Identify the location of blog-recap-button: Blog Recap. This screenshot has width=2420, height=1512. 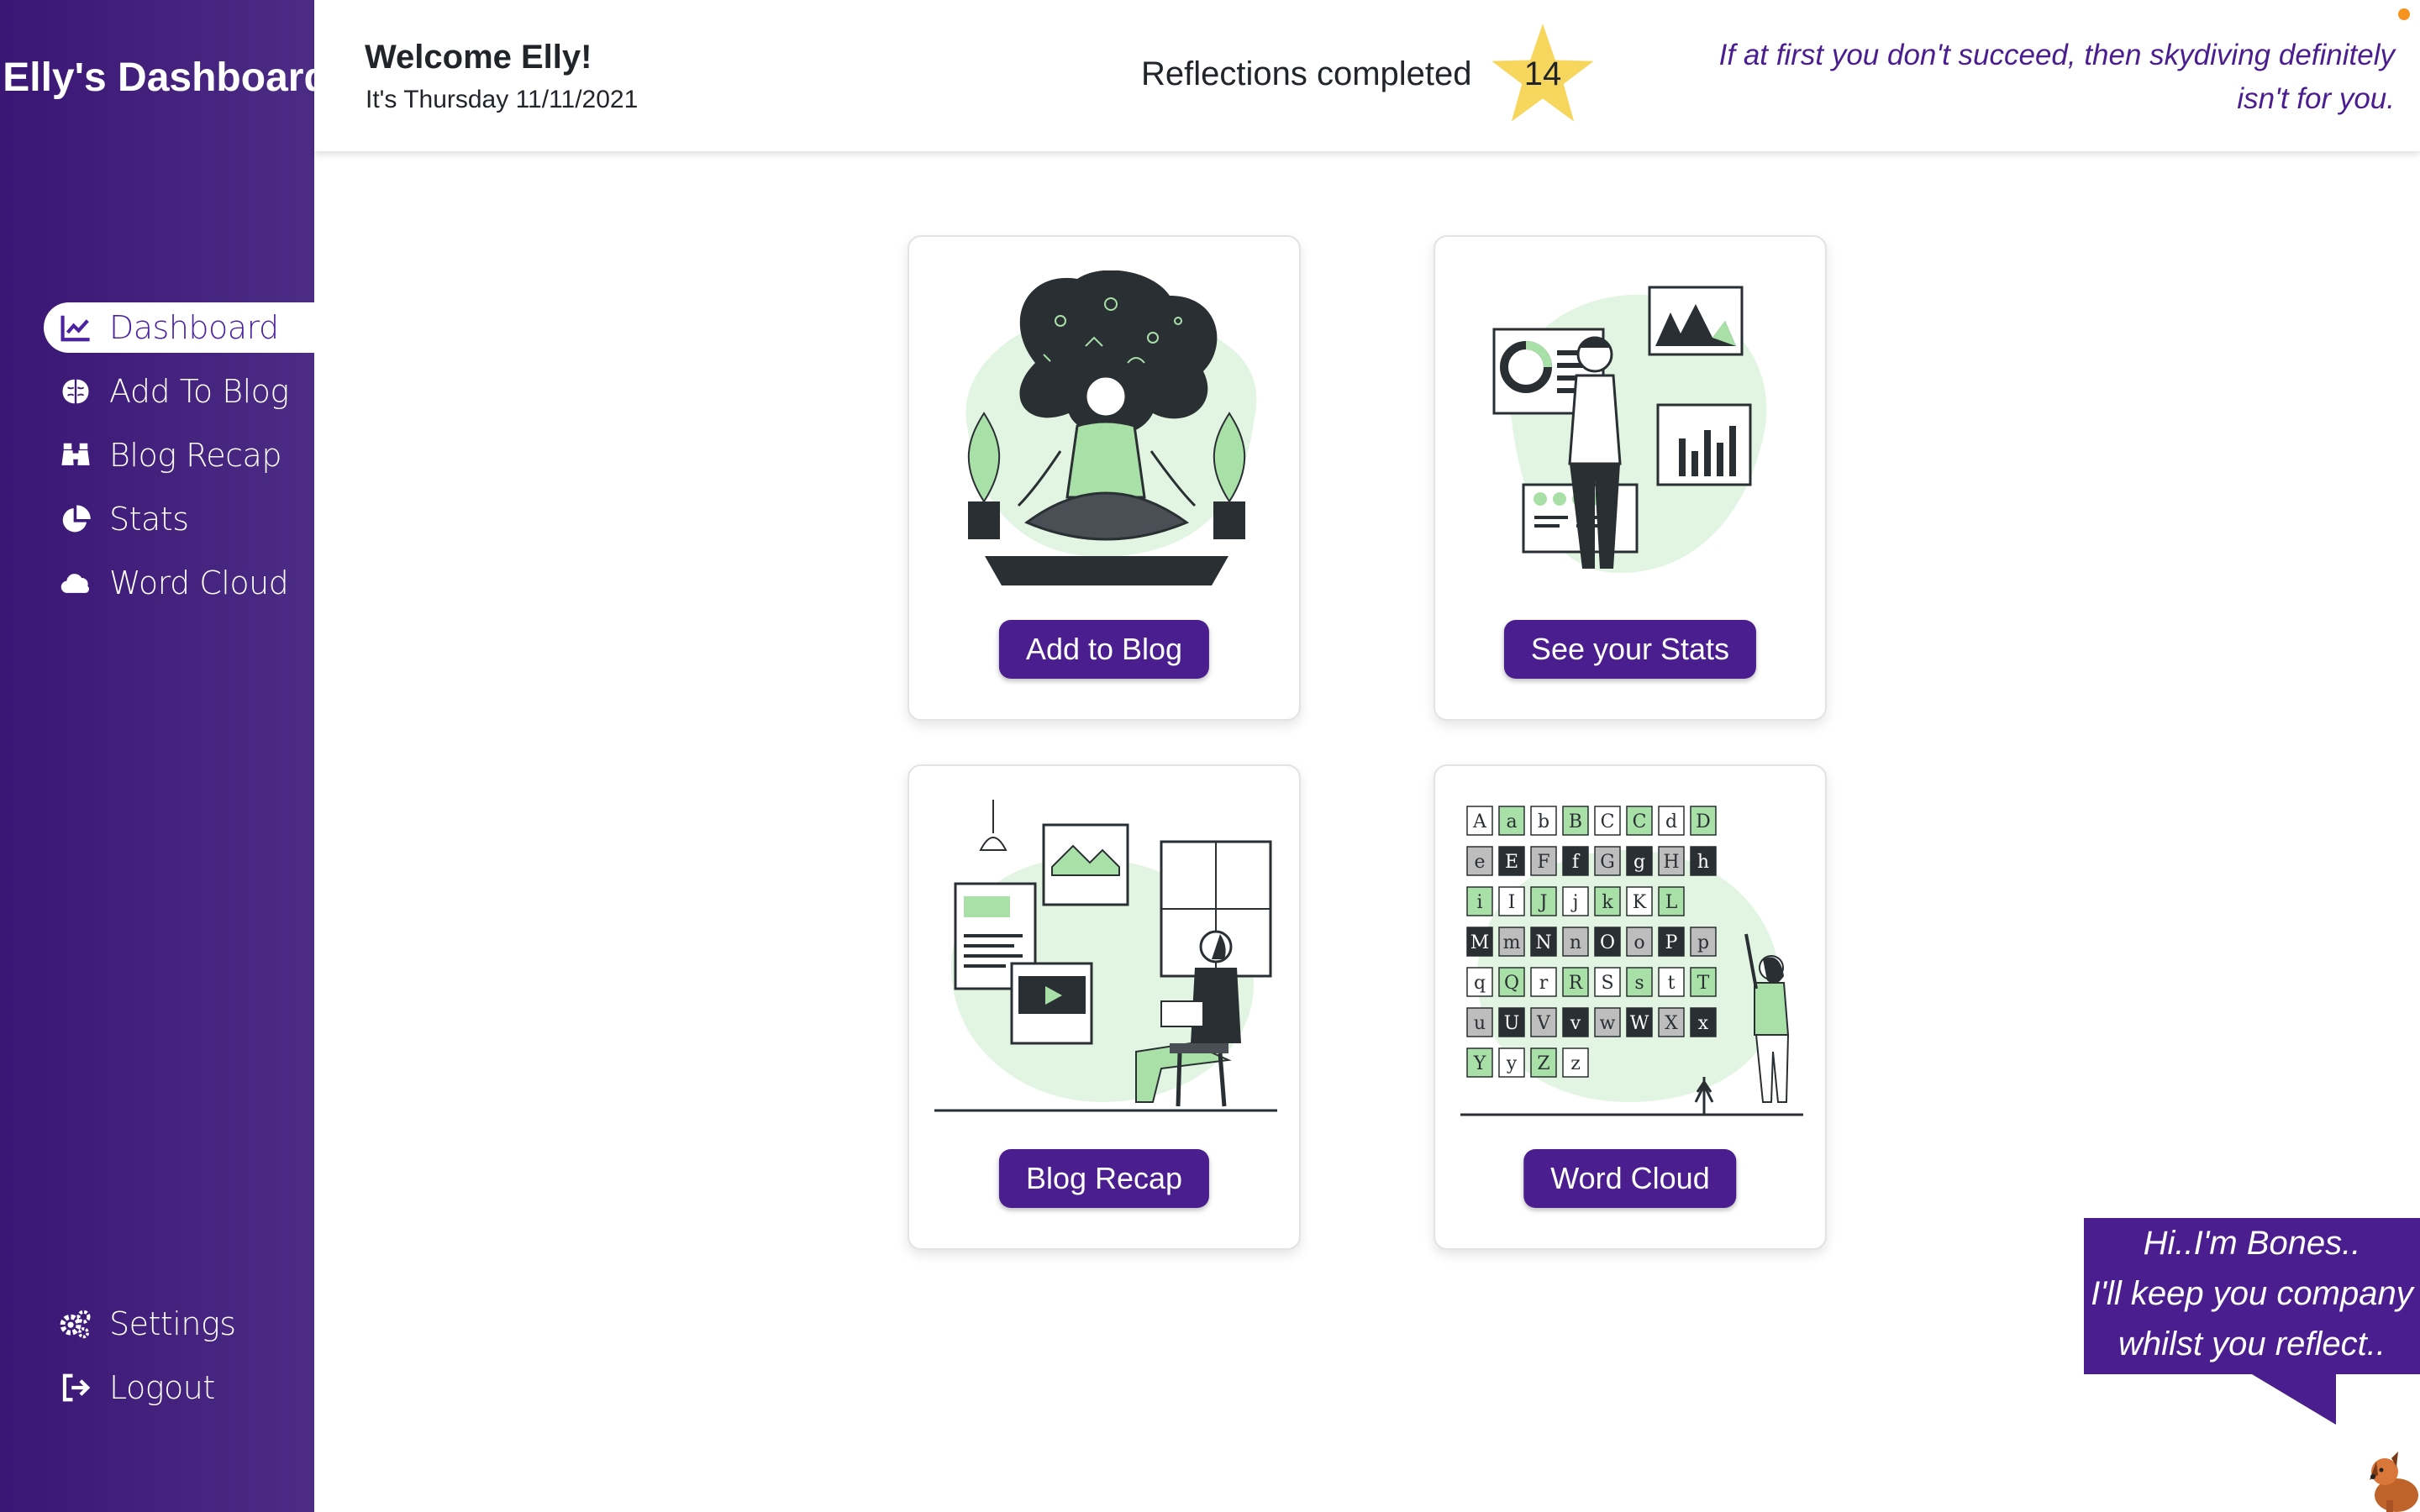
(1104, 1178).